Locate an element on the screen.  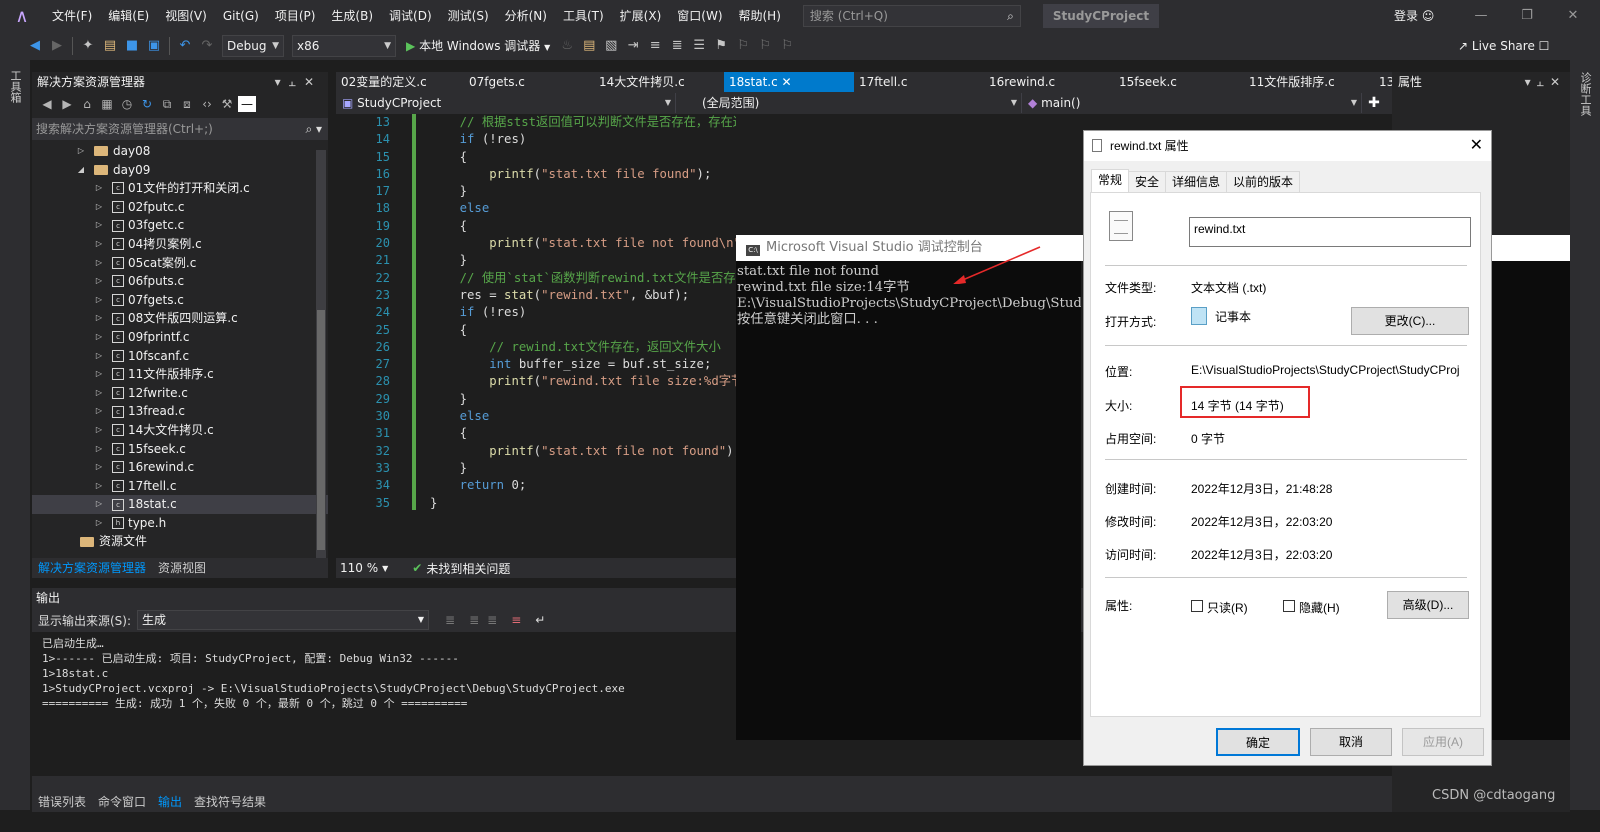
tree-folder: ◢ day09 is located at coordinates (180, 170).